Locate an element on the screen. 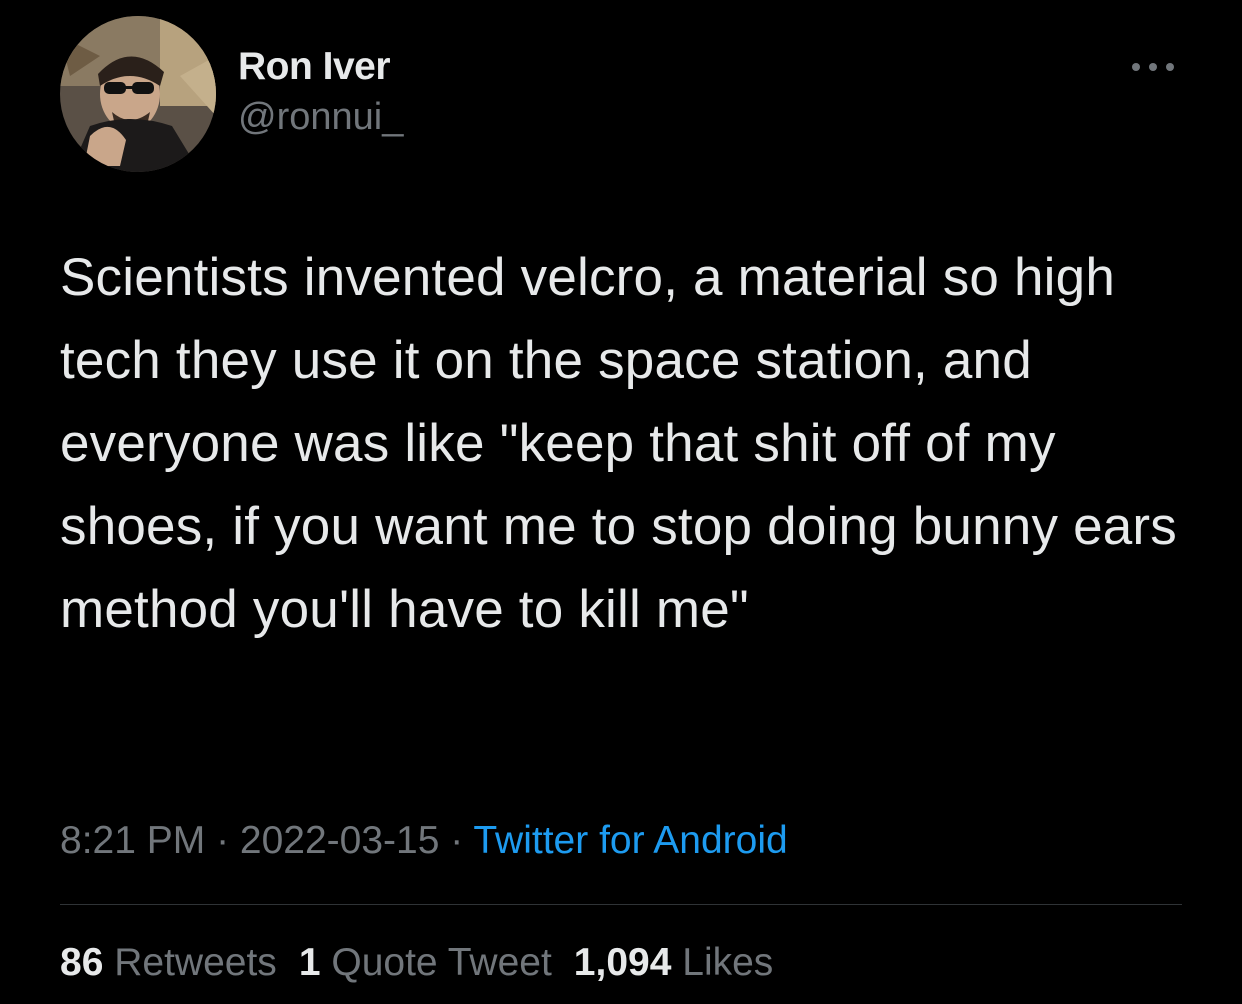  retweets-stat: 86 Retweets is located at coordinates (168, 963).